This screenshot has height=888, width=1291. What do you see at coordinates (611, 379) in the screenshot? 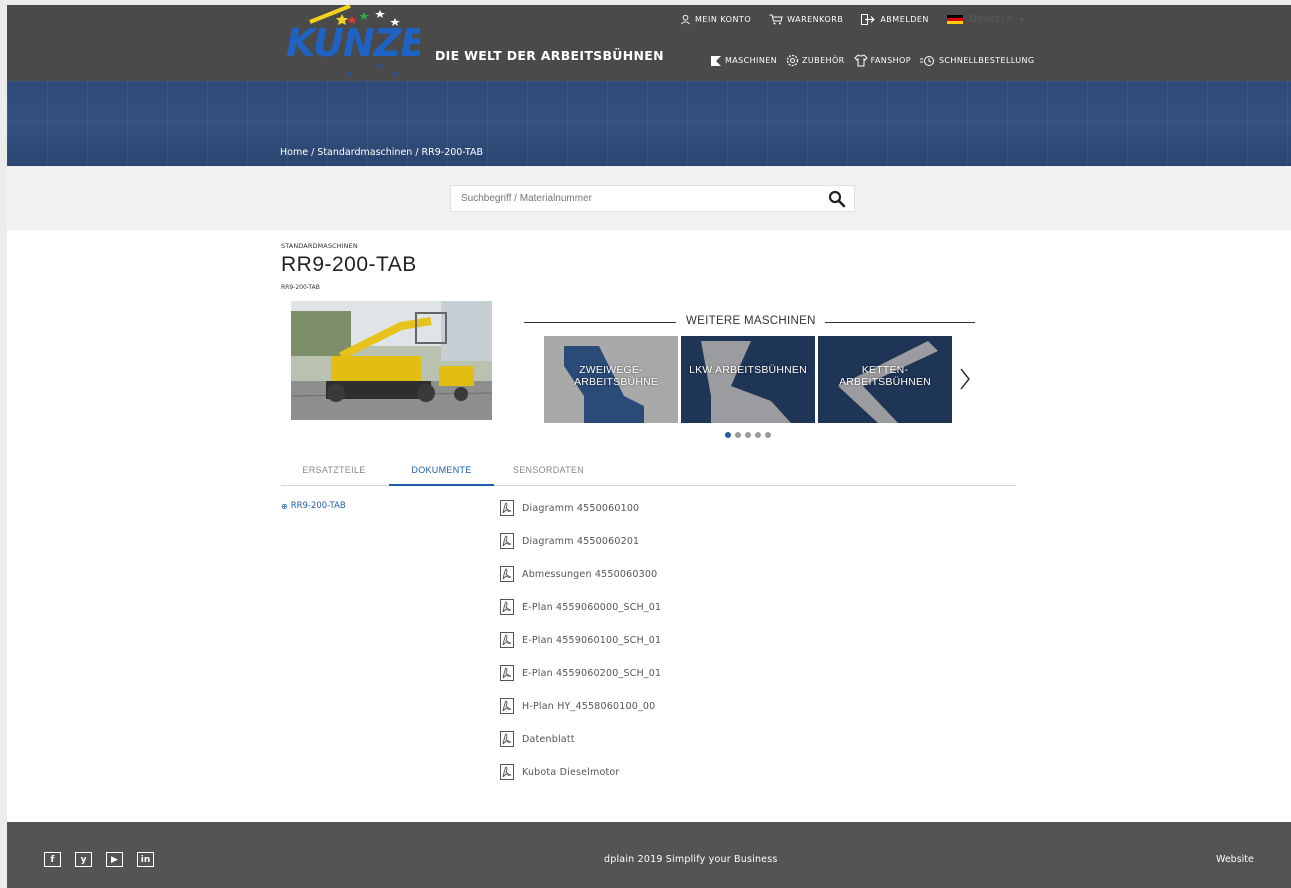
I see `machine-tile-zweiwege: ZWEIWEGE-ARBEITSBÜHNE` at bounding box center [611, 379].